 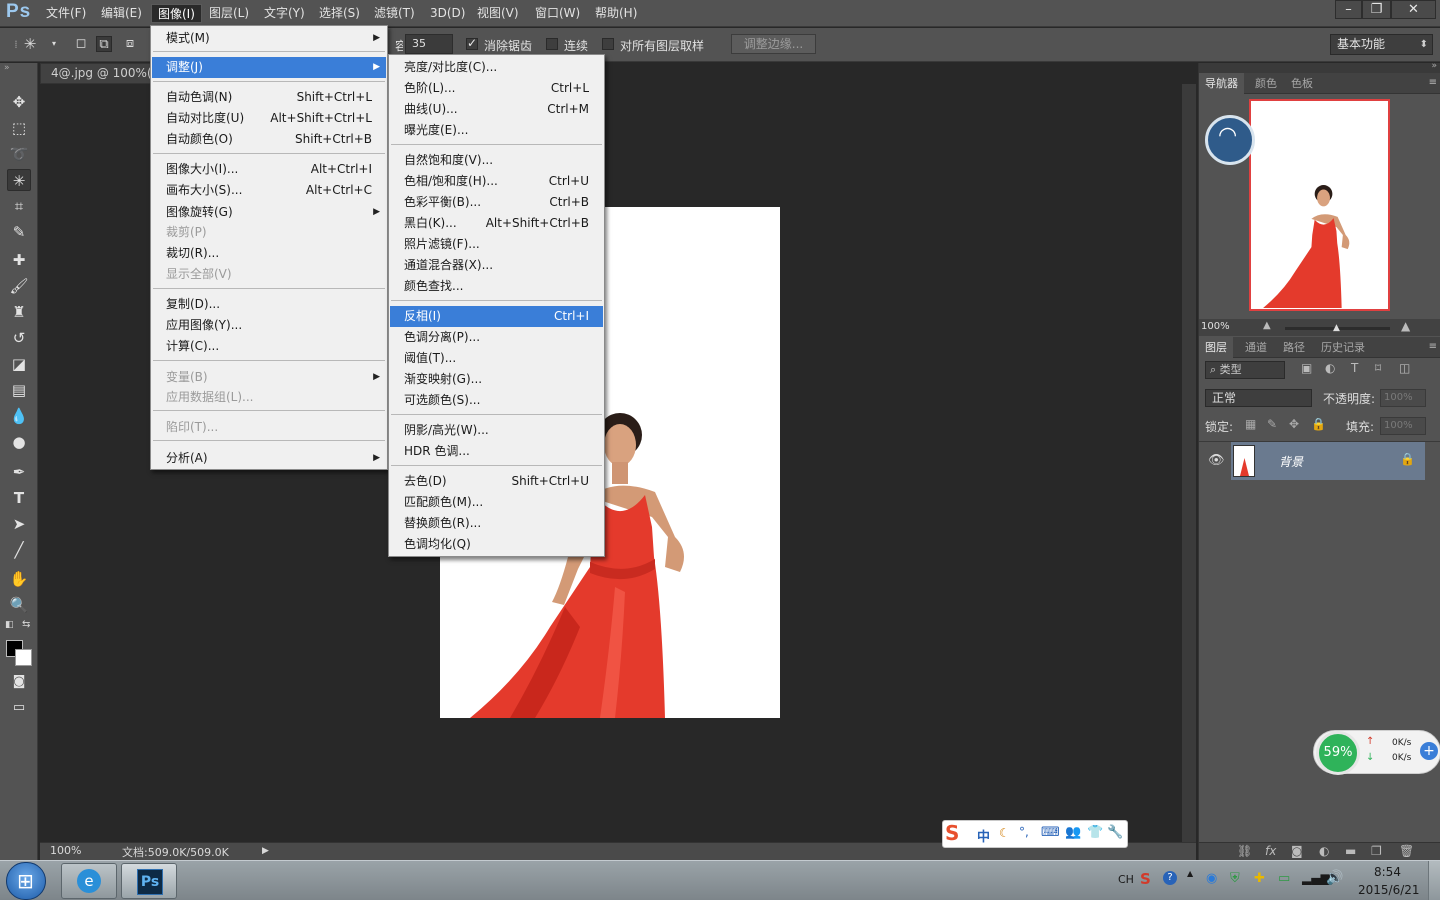 What do you see at coordinates (26, 624) in the screenshot?
I see `swap-colors-icon: ⇆` at bounding box center [26, 624].